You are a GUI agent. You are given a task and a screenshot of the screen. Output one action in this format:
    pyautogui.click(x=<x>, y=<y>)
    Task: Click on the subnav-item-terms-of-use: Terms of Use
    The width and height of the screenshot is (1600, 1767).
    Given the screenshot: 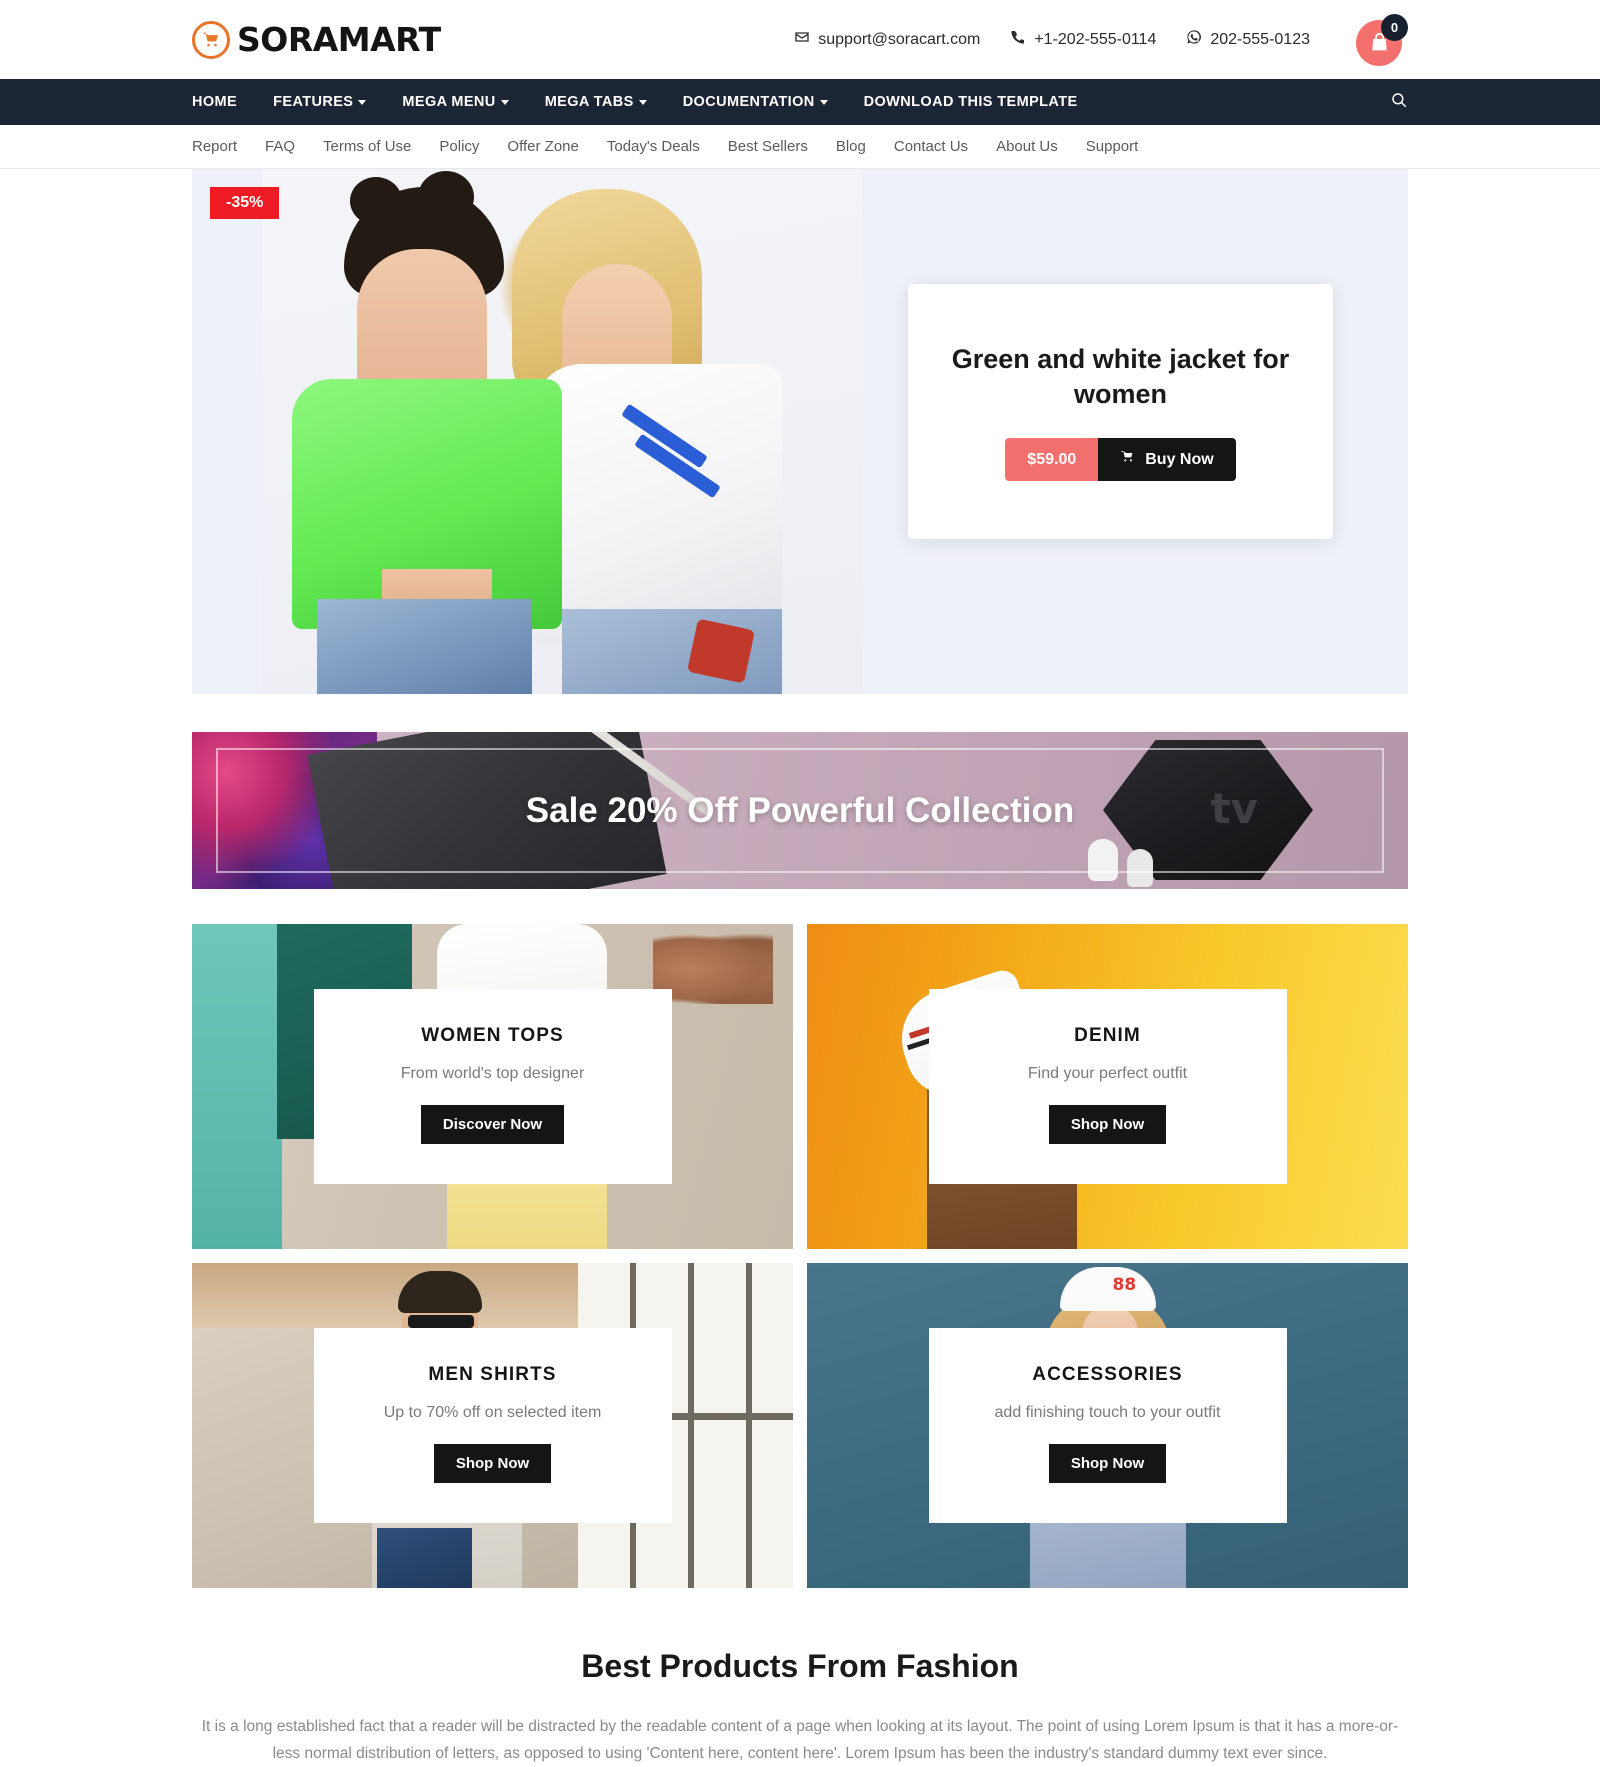 What is the action you would take?
    pyautogui.click(x=367, y=146)
    